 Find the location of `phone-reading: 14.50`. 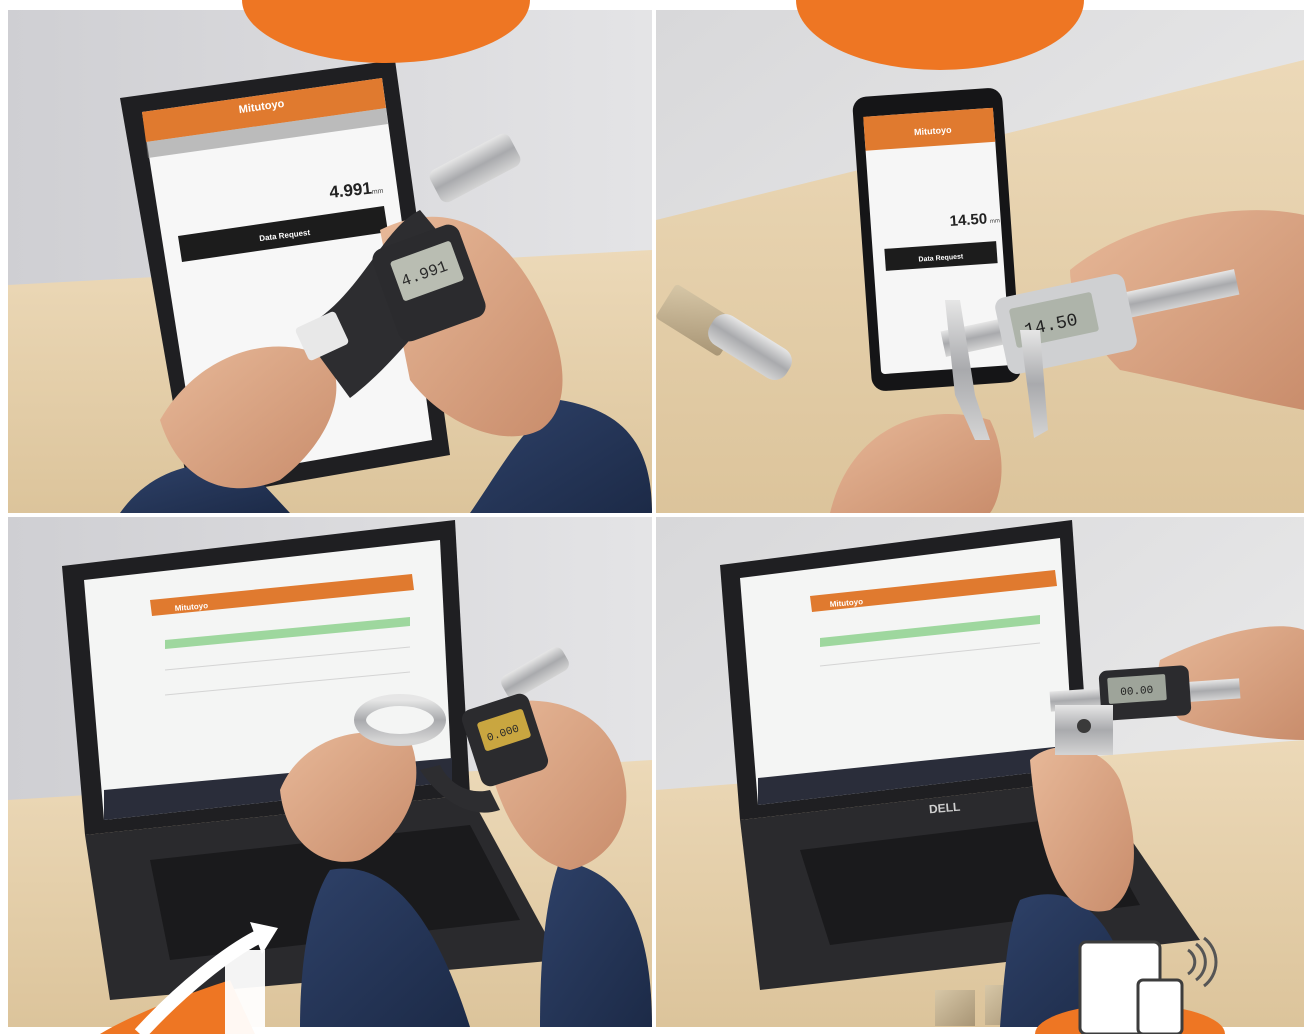

phone-reading: 14.50 is located at coordinates (968, 220).